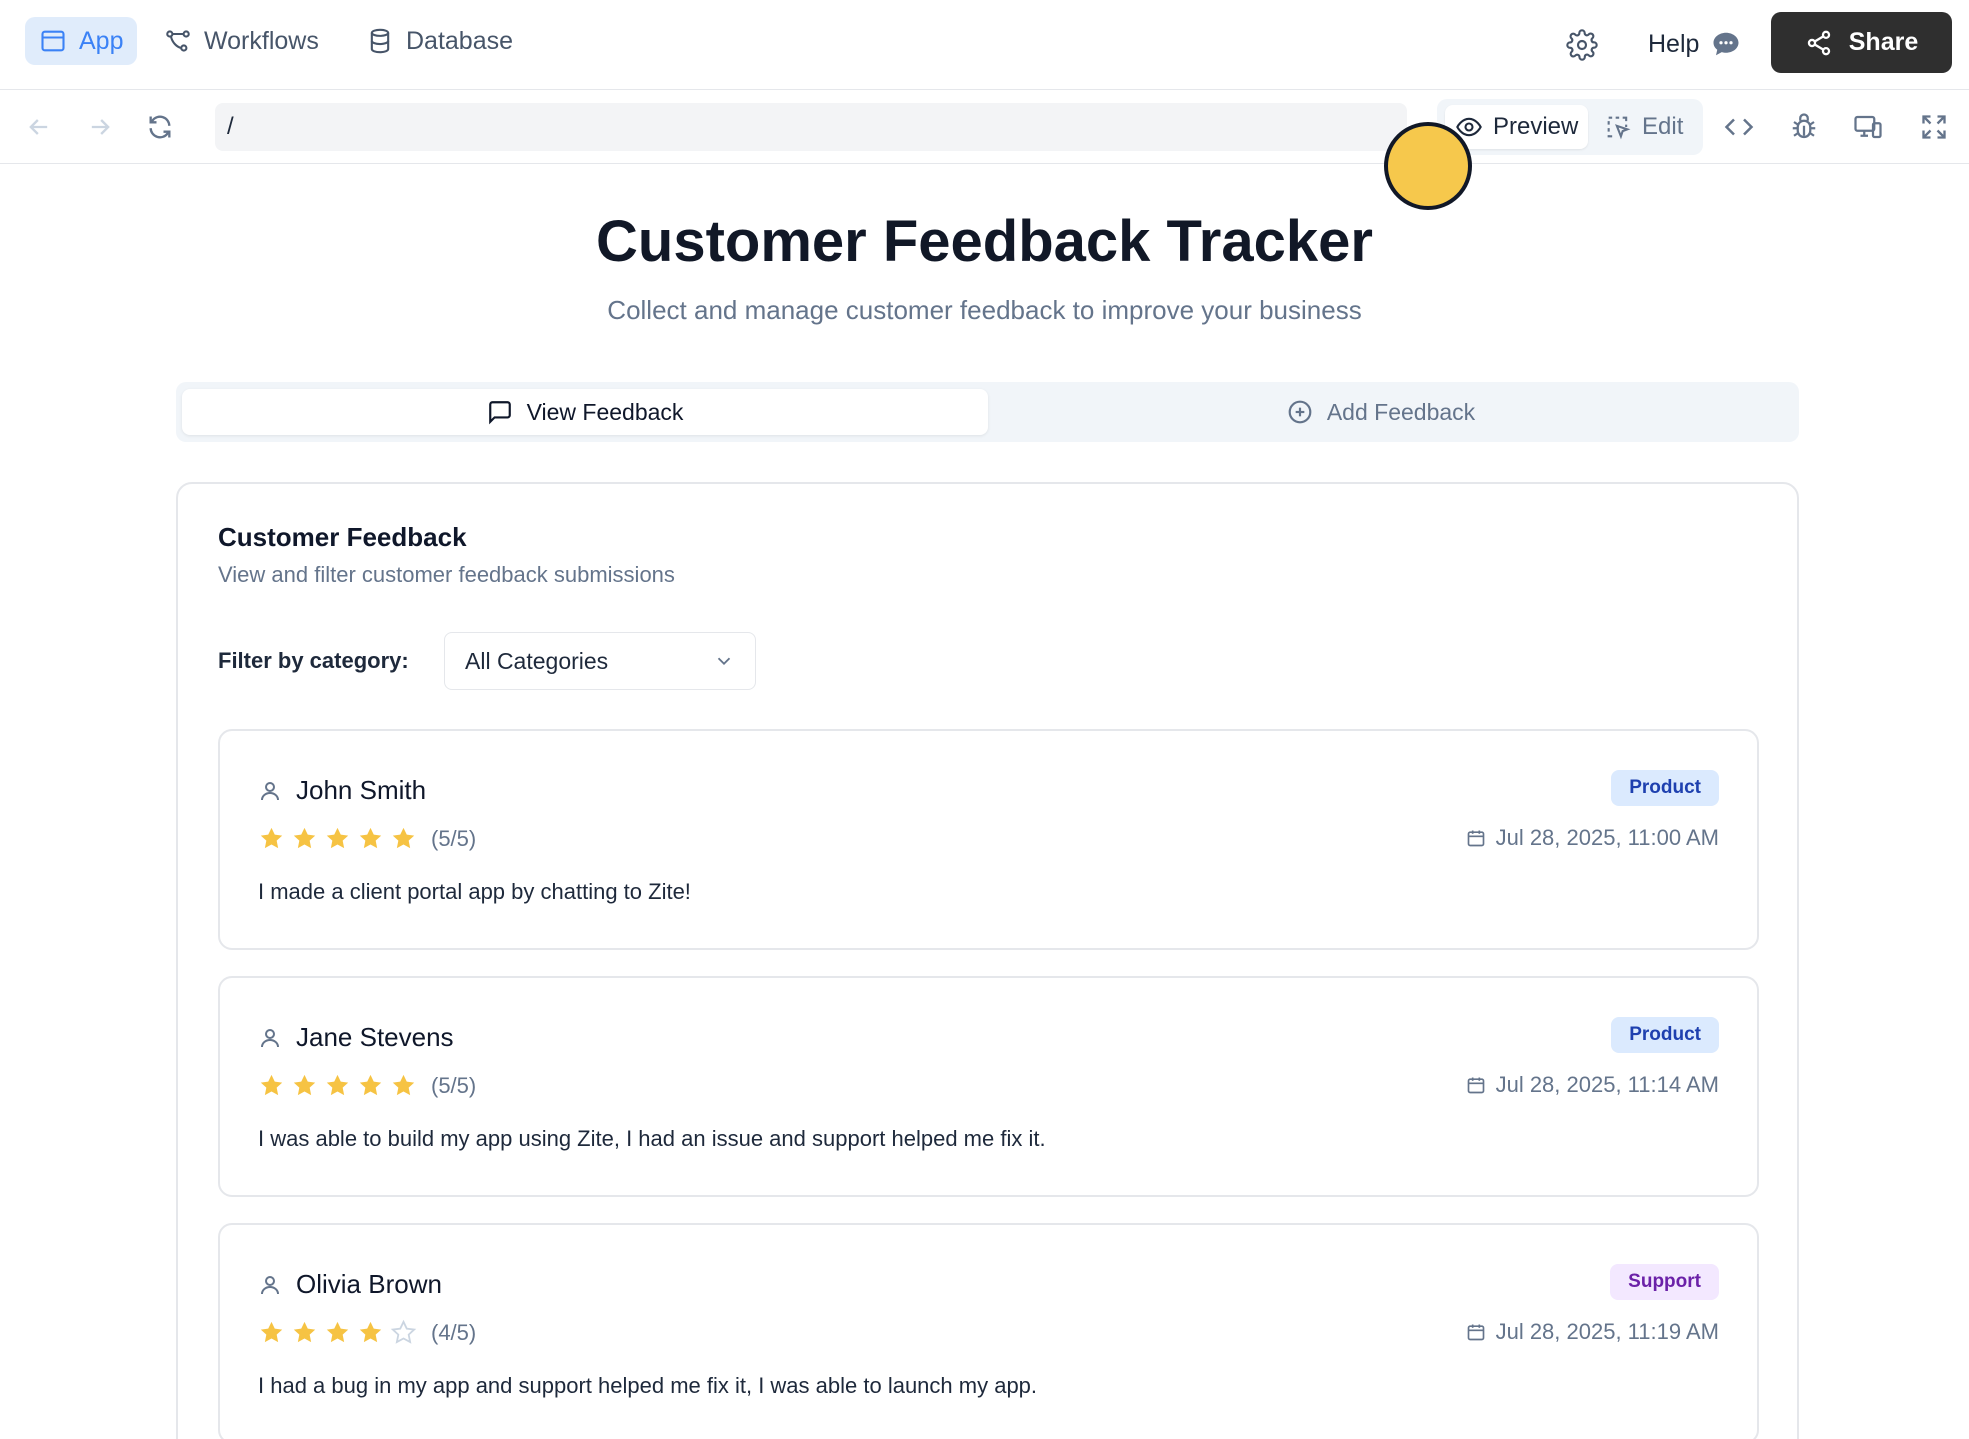 The image size is (1969, 1439). What do you see at coordinates (1818, 42) in the screenshot?
I see `share-icon` at bounding box center [1818, 42].